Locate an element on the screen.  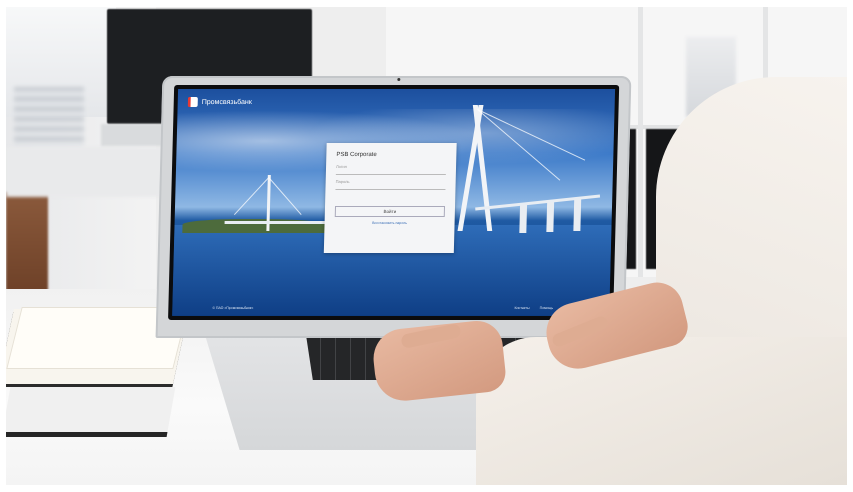
footer-link: Помощь is located at coordinates (547, 308).